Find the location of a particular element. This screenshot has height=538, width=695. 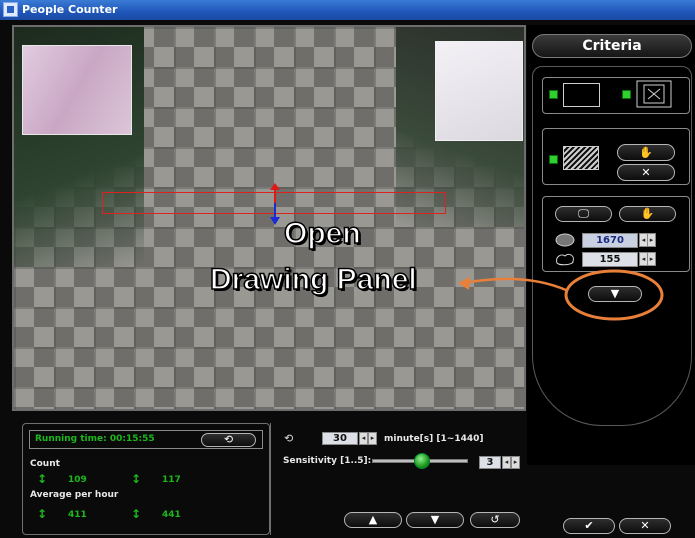

tab-criteria: Criteria is located at coordinates (612, 46).